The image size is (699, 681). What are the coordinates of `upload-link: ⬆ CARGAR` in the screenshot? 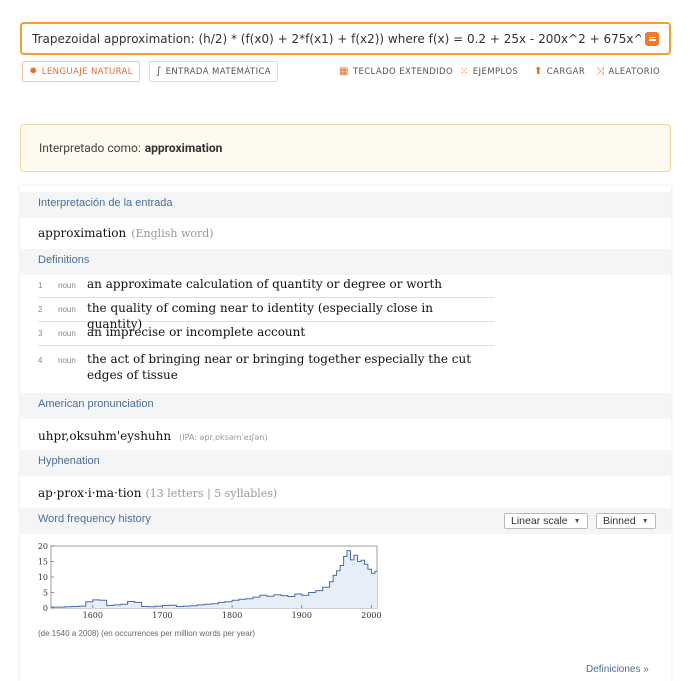 It's located at (559, 71).